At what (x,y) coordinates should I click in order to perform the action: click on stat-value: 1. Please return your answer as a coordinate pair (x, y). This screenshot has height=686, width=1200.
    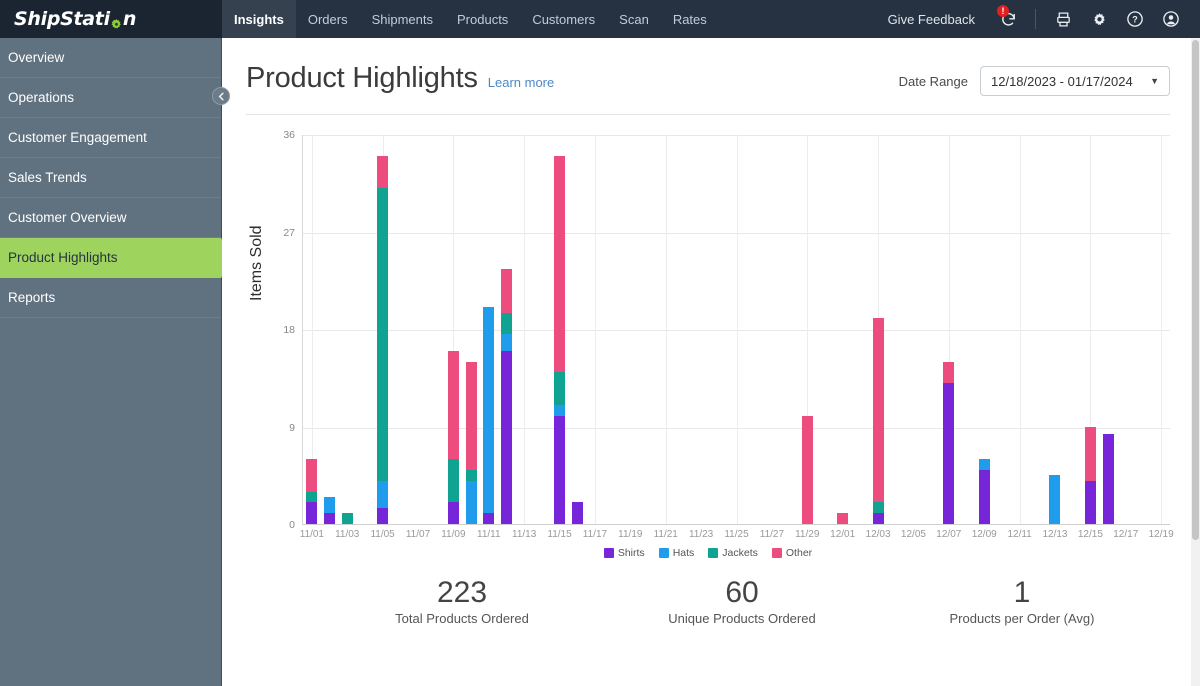
    Looking at the image, I should click on (1022, 592).